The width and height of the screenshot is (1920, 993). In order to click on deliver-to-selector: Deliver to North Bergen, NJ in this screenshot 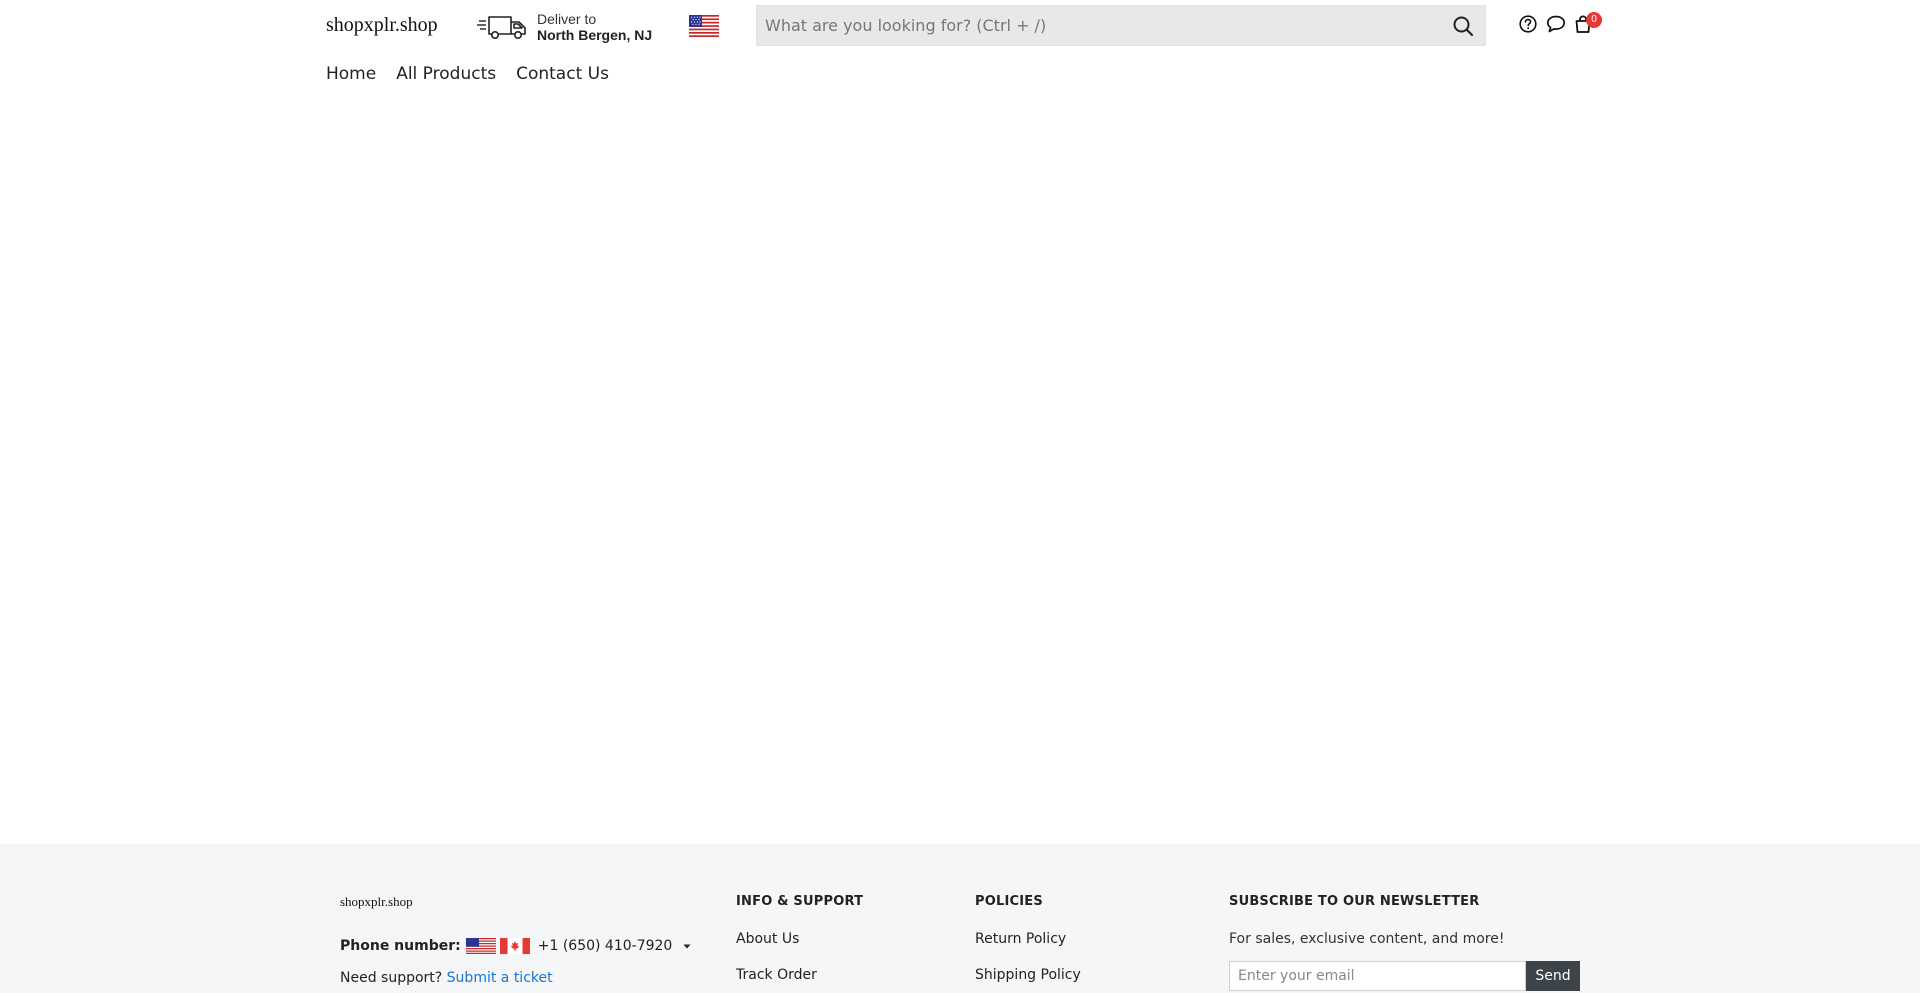, I will do `click(572, 27)`.